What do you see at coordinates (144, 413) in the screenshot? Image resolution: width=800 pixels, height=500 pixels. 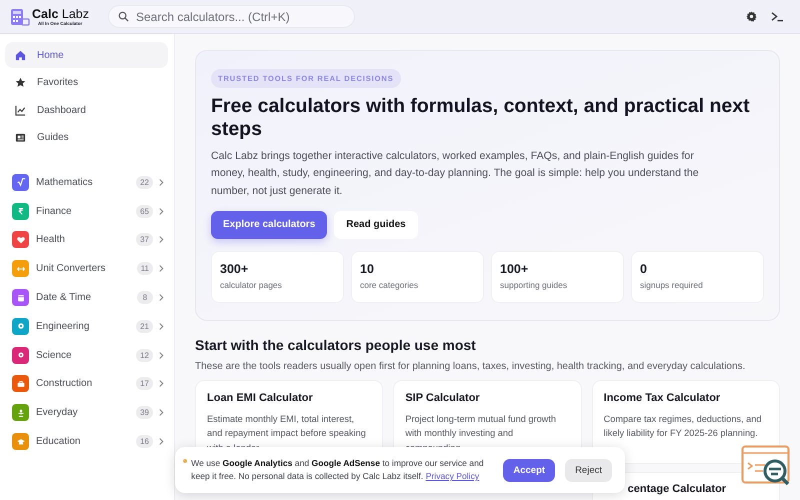 I see `count-badge: 39` at bounding box center [144, 413].